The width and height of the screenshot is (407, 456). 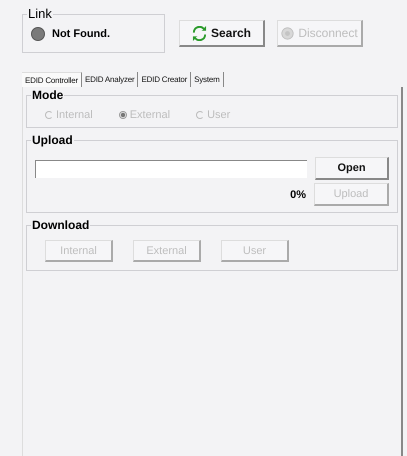 What do you see at coordinates (52, 140) in the screenshot?
I see `group-title: Upload` at bounding box center [52, 140].